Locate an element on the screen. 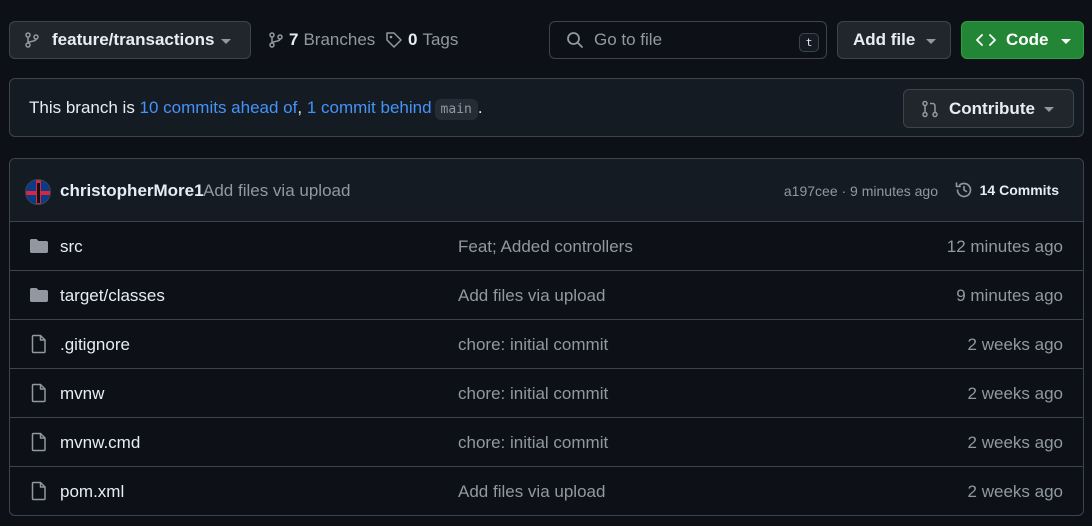 The image size is (1092, 526). add-file-label: Add file is located at coordinates (884, 39).